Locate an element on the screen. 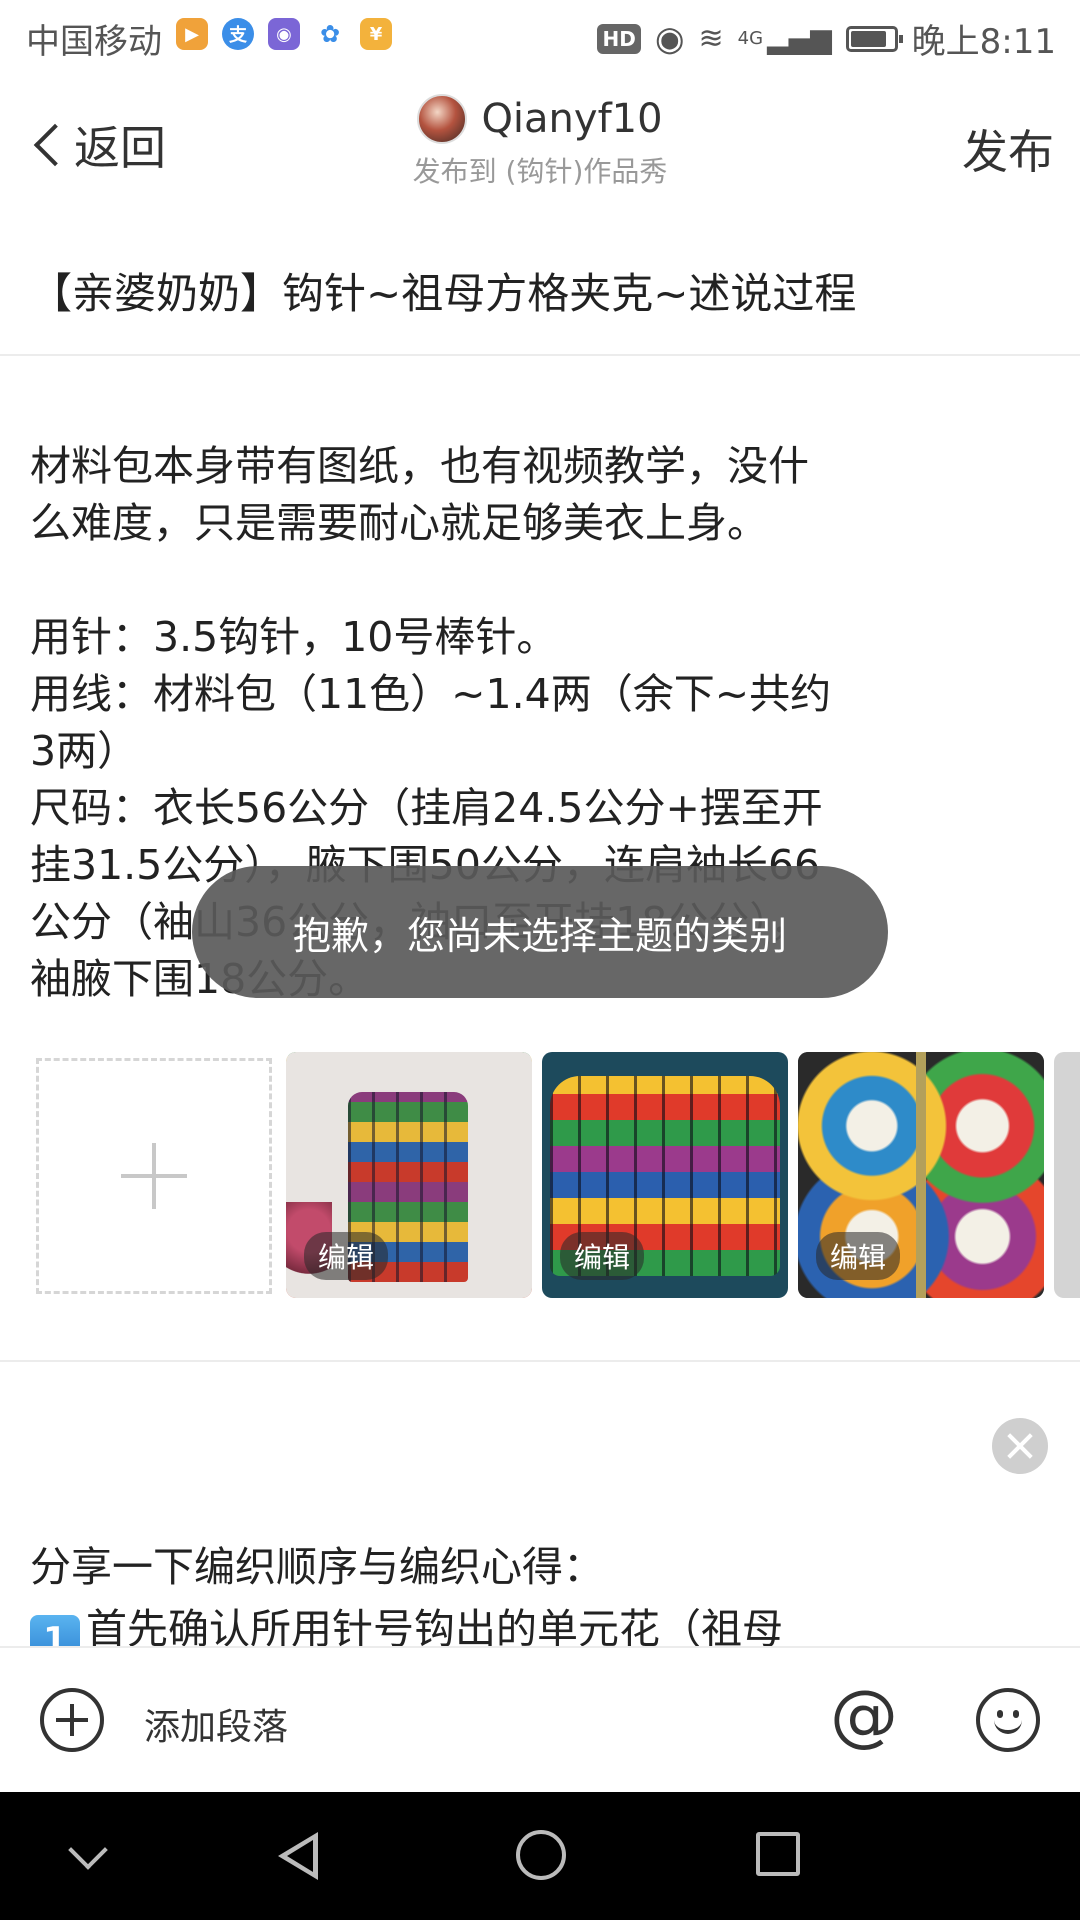 The width and height of the screenshot is (1080, 1920). notification-icons: ▶ 支 ◉ ✿ ¥ is located at coordinates (284, 34).